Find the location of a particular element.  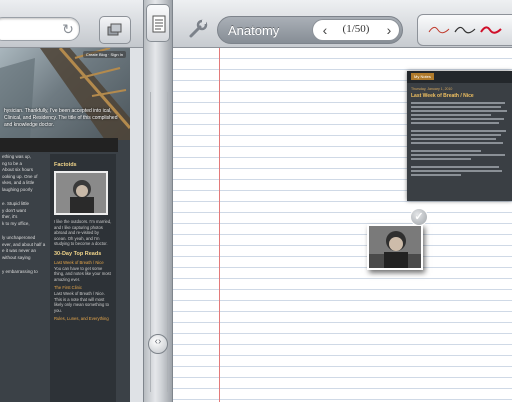

notes-toggle-icon is located at coordinates (159, 24).